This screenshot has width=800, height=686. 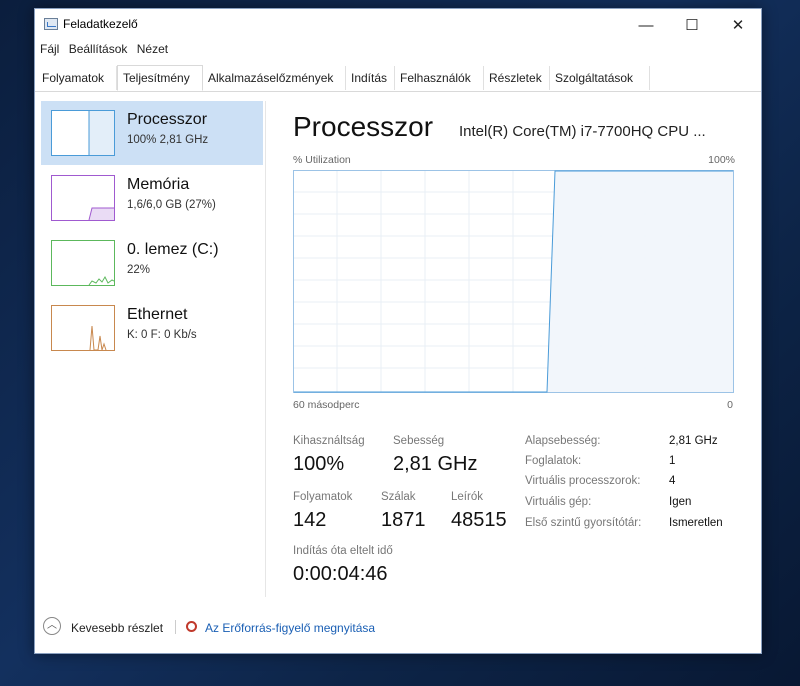 What do you see at coordinates (583, 481) in the screenshot?
I see `virtual-processors-key: Virtuális processzorok:` at bounding box center [583, 481].